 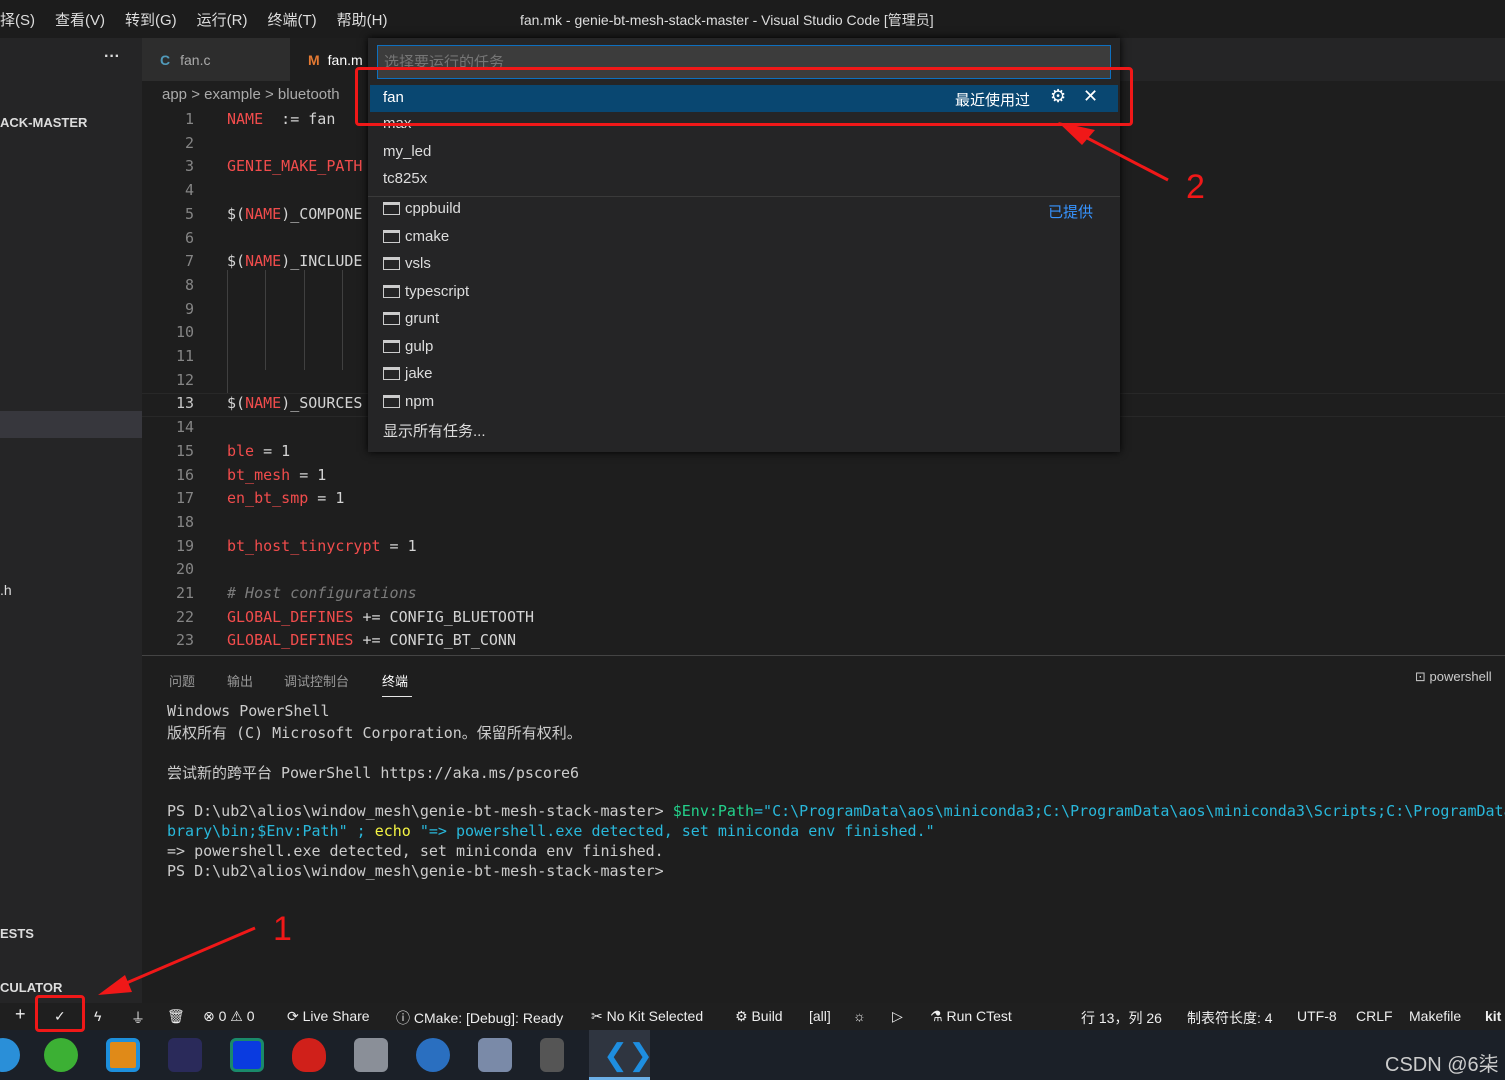 What do you see at coordinates (282, 929) in the screenshot?
I see `annotation-number-1: 1` at bounding box center [282, 929].